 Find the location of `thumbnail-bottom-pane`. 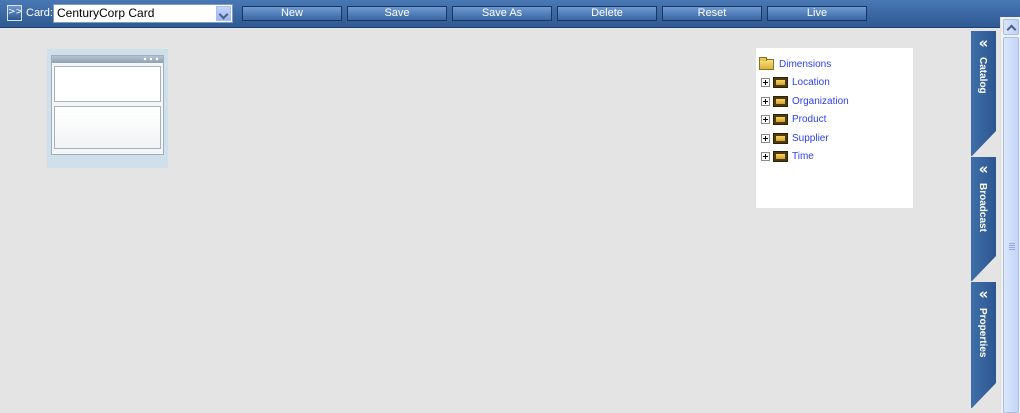

thumbnail-bottom-pane is located at coordinates (107, 127).